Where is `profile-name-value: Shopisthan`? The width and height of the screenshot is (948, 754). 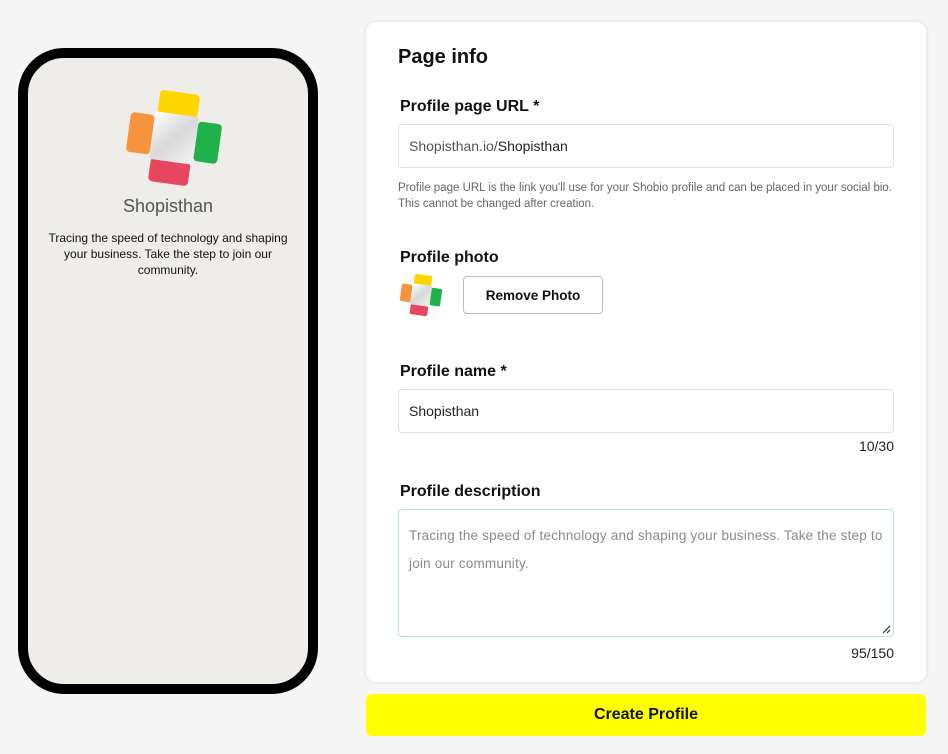
profile-name-value: Shopisthan is located at coordinates (444, 411).